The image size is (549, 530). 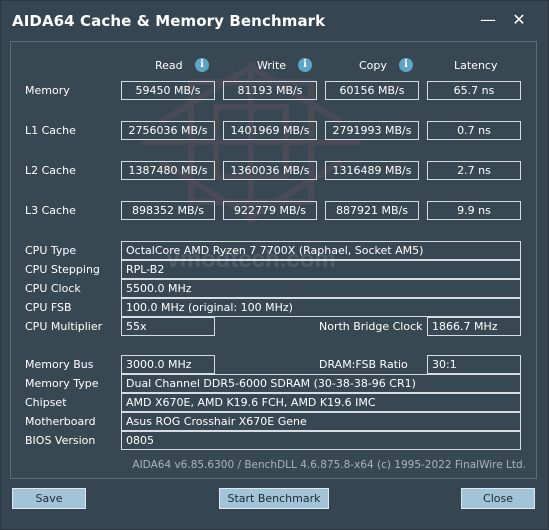 I want to click on info-icon-copy: i, so click(x=406, y=65).